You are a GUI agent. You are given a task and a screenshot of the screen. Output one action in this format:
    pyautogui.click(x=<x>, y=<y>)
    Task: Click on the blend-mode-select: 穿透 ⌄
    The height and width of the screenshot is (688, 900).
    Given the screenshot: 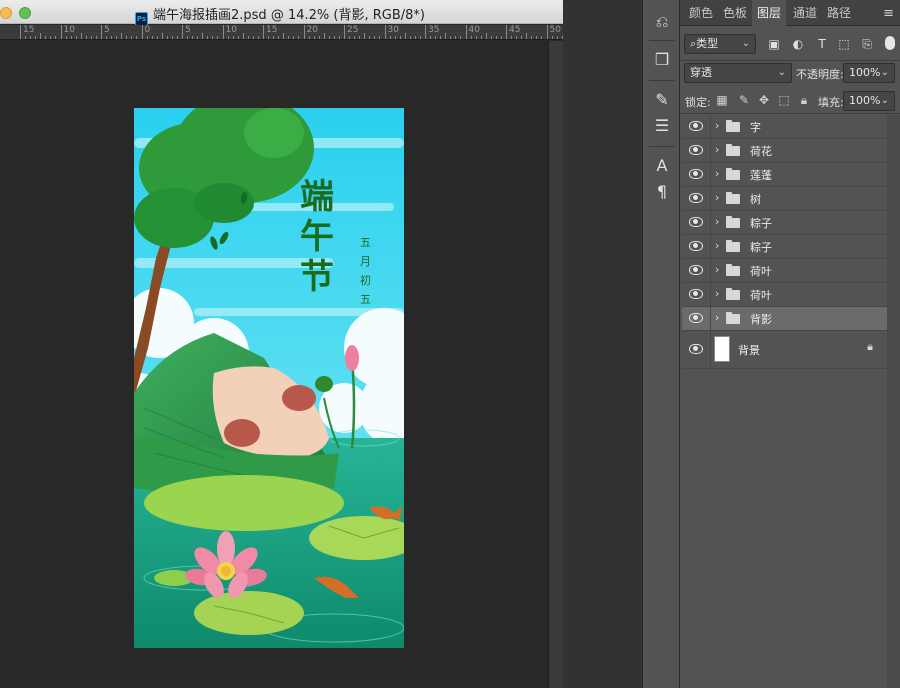 What is the action you would take?
    pyautogui.click(x=738, y=73)
    